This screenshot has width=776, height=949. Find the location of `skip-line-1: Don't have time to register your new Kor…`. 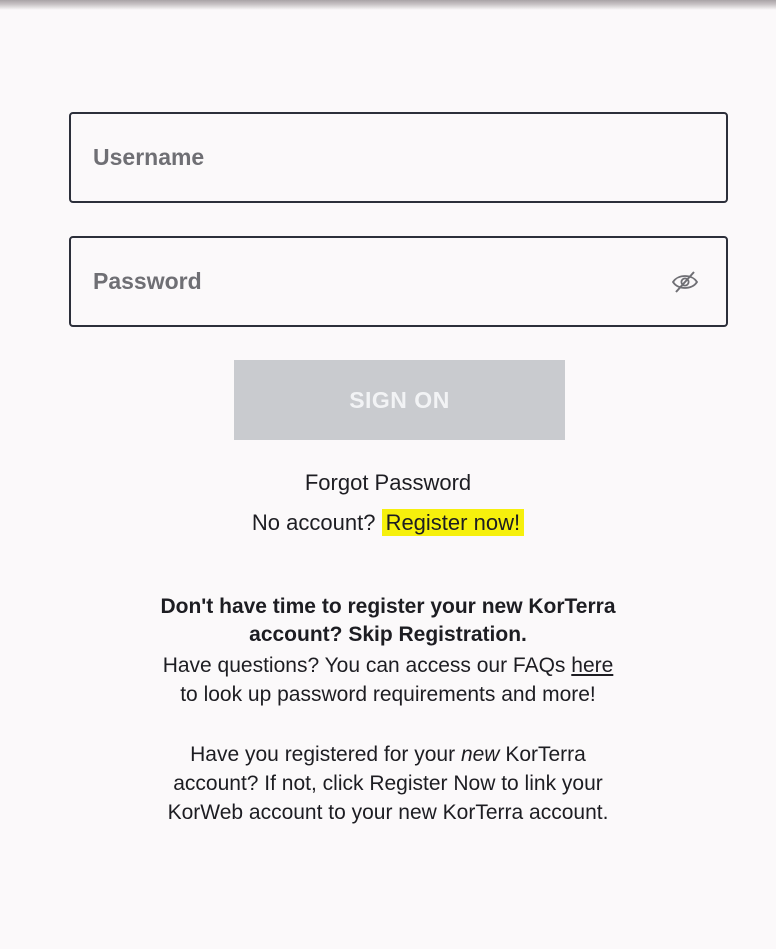

skip-line-1: Don't have time to register your new Kor… is located at coordinates (388, 606).